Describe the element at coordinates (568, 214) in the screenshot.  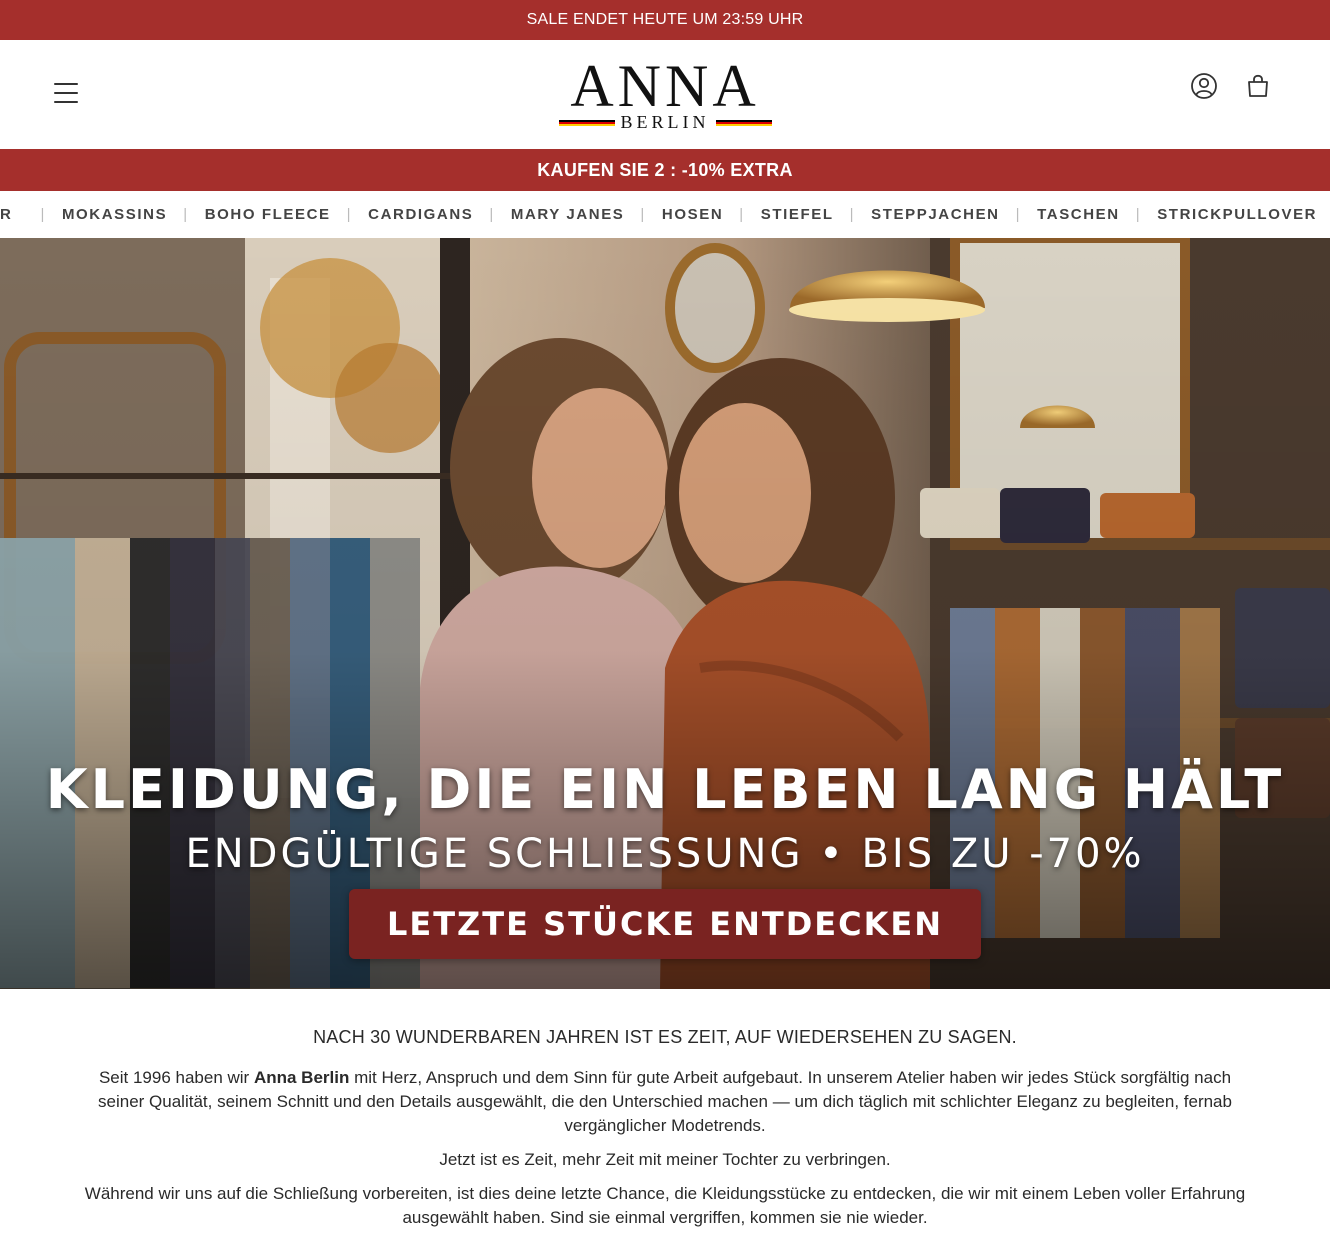
I see `category-item-mary-janes: MARY JANES` at that location.